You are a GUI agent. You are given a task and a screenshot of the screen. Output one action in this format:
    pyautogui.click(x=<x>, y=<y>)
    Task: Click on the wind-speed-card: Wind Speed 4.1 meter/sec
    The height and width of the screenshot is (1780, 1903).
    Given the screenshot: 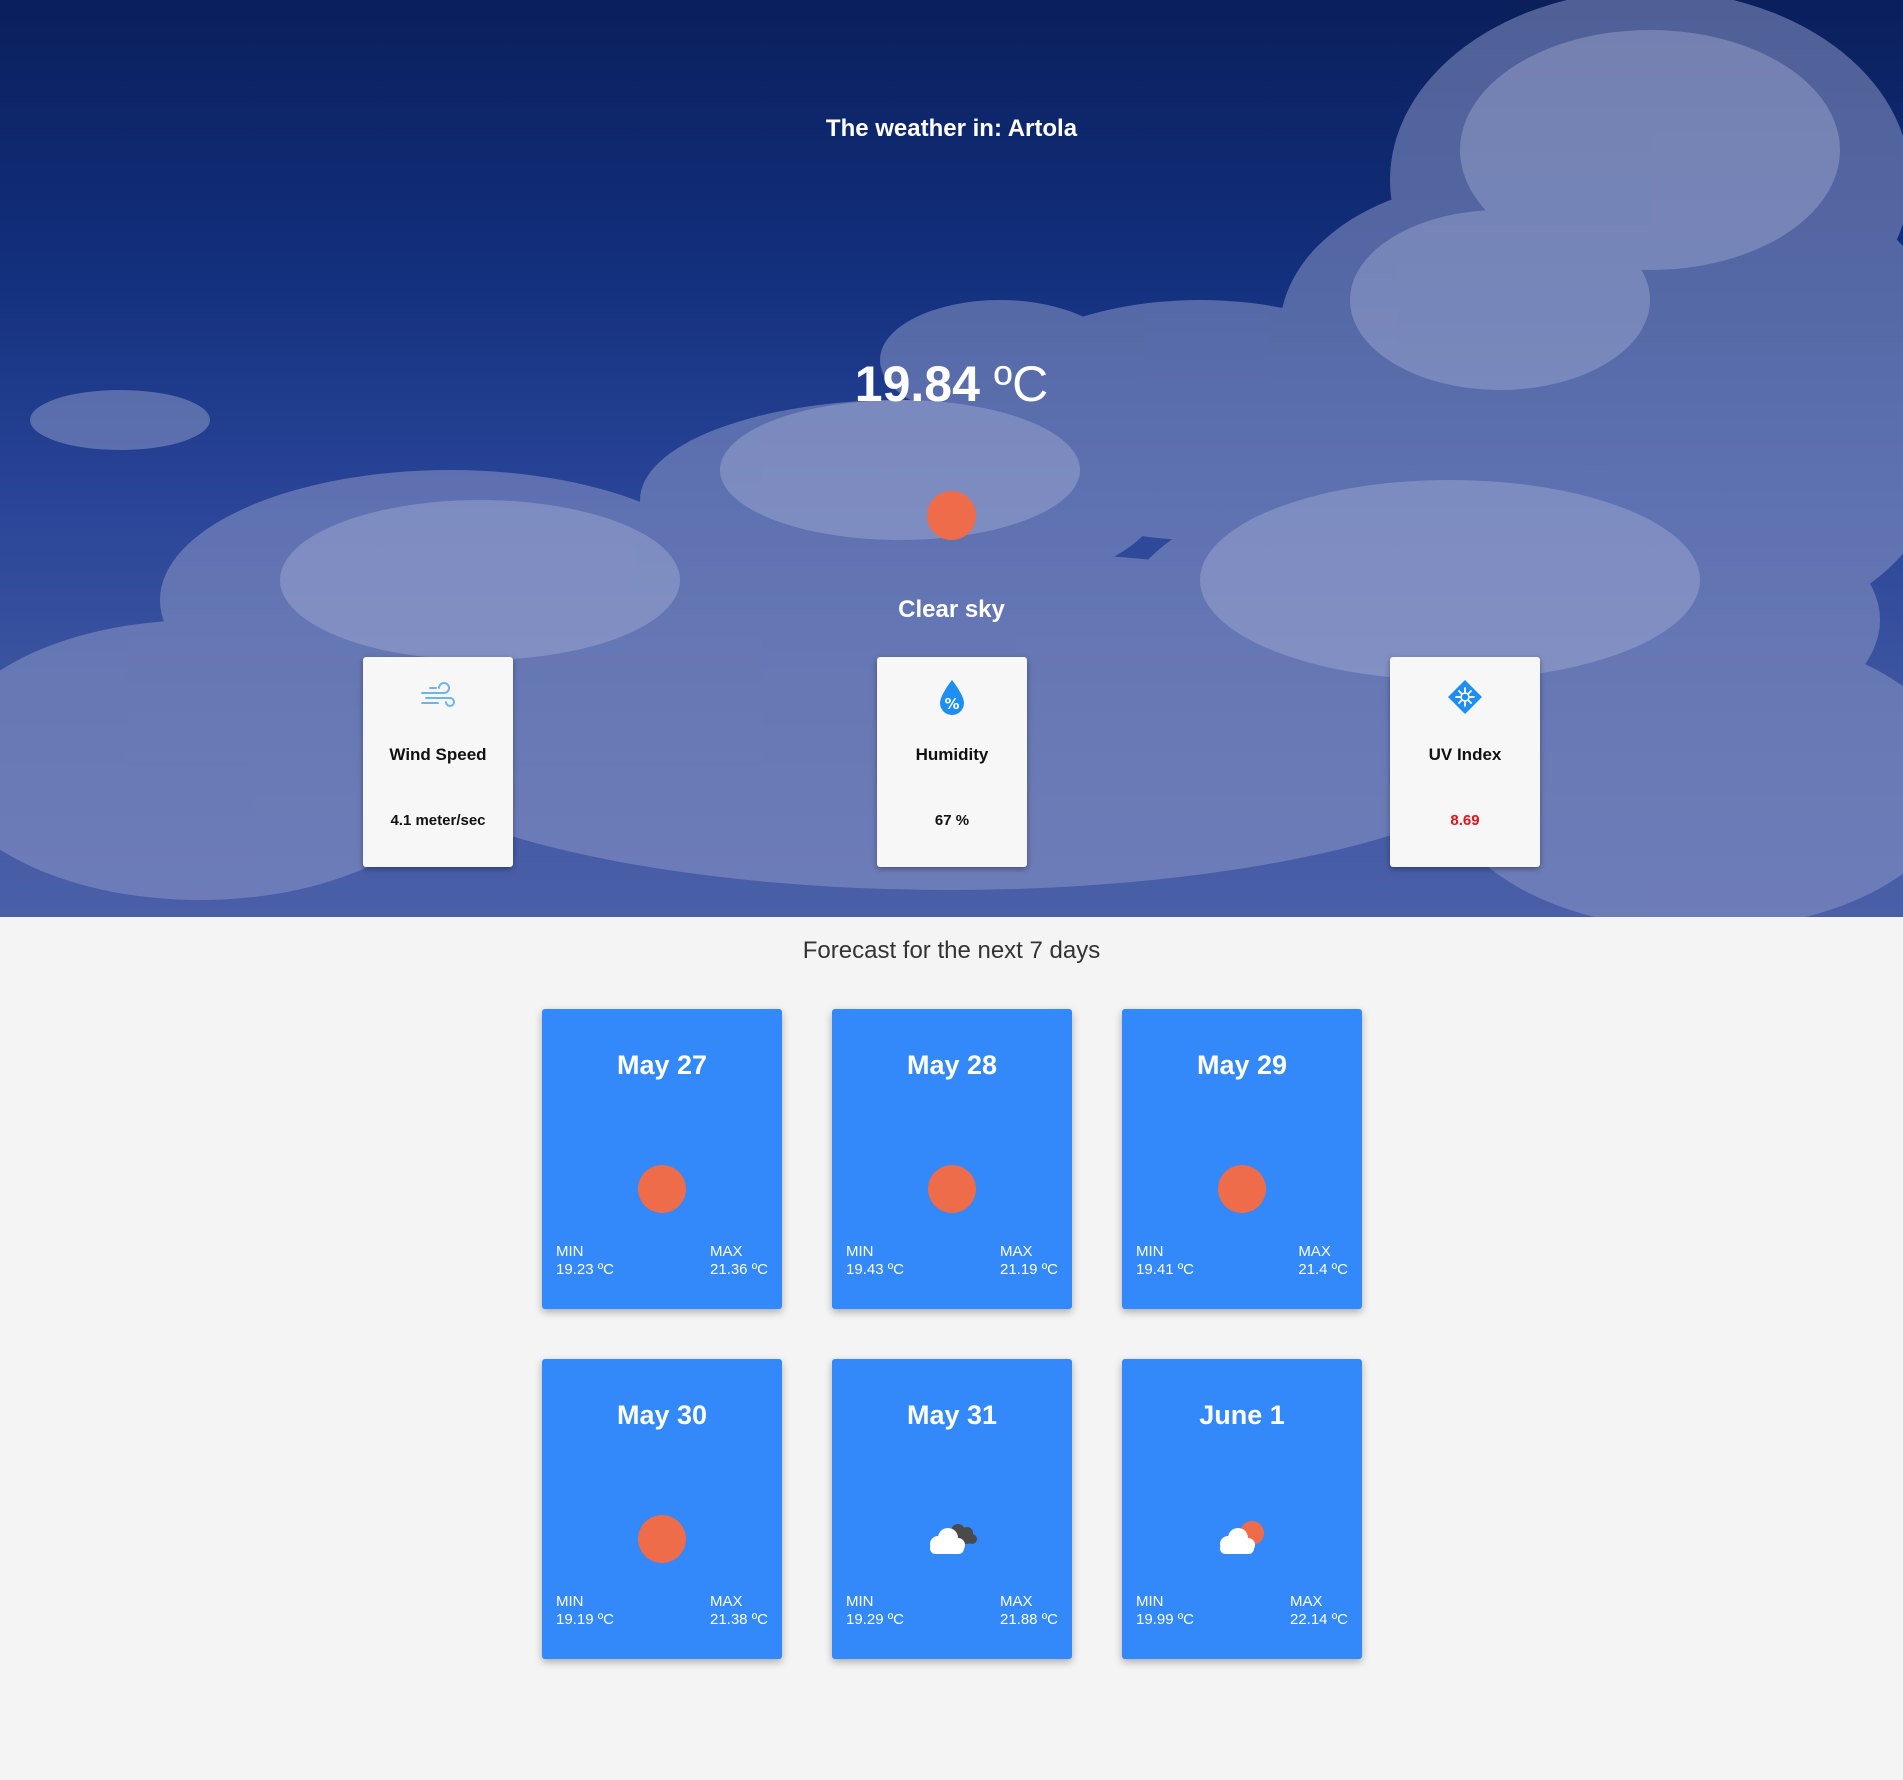 What is the action you would take?
    pyautogui.click(x=438, y=762)
    